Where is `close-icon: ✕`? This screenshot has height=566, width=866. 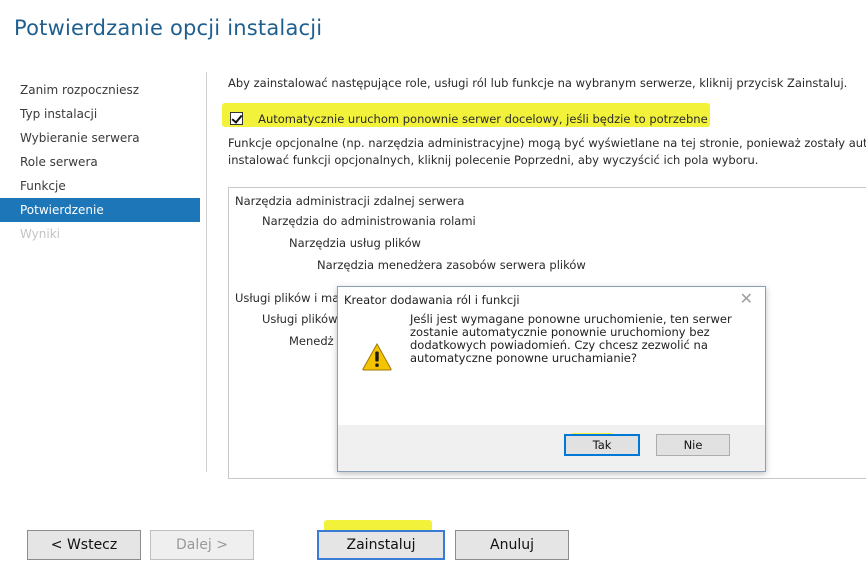
close-icon: ✕ is located at coordinates (746, 298).